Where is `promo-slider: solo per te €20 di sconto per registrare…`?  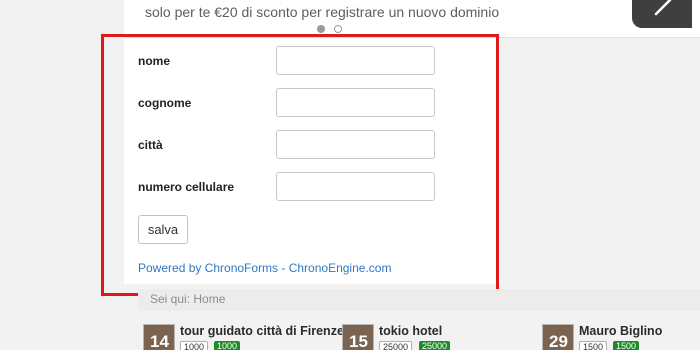
promo-slider: solo per te €20 di sconto per registrare… is located at coordinates (412, 19).